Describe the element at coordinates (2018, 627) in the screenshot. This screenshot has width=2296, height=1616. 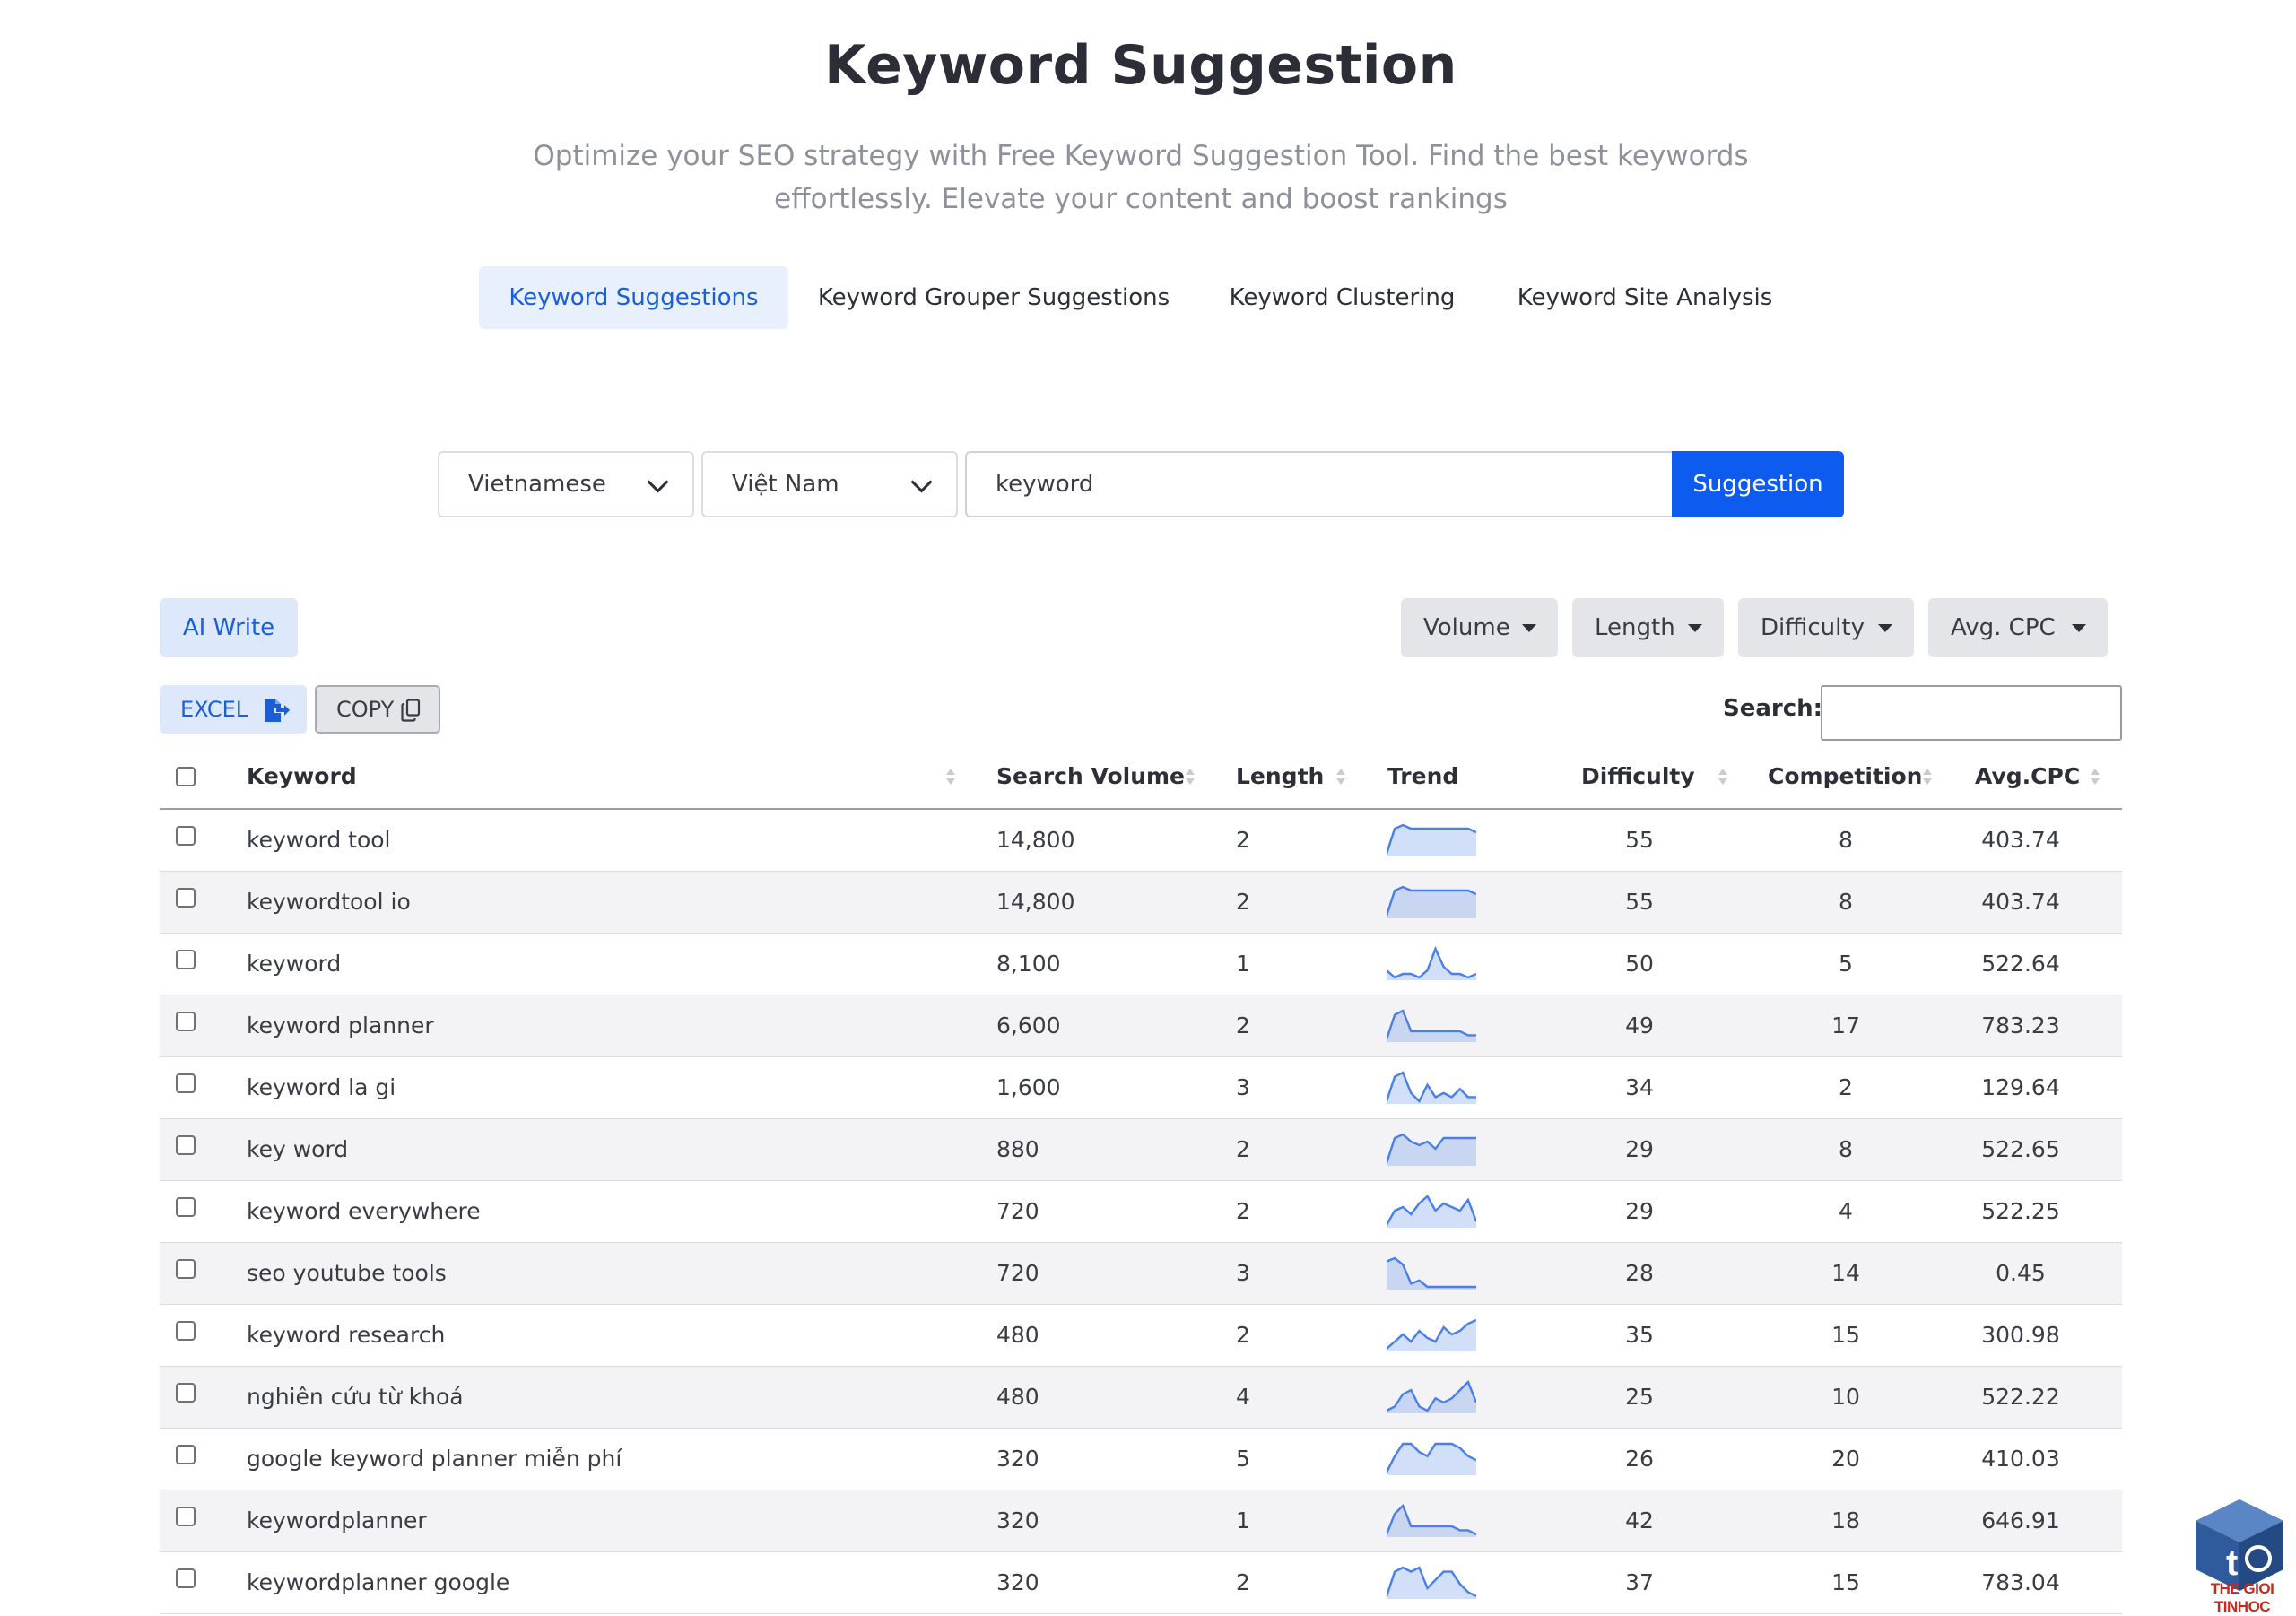
I see `avg-cpc-filter-dropdown: Avg. CPC` at that location.